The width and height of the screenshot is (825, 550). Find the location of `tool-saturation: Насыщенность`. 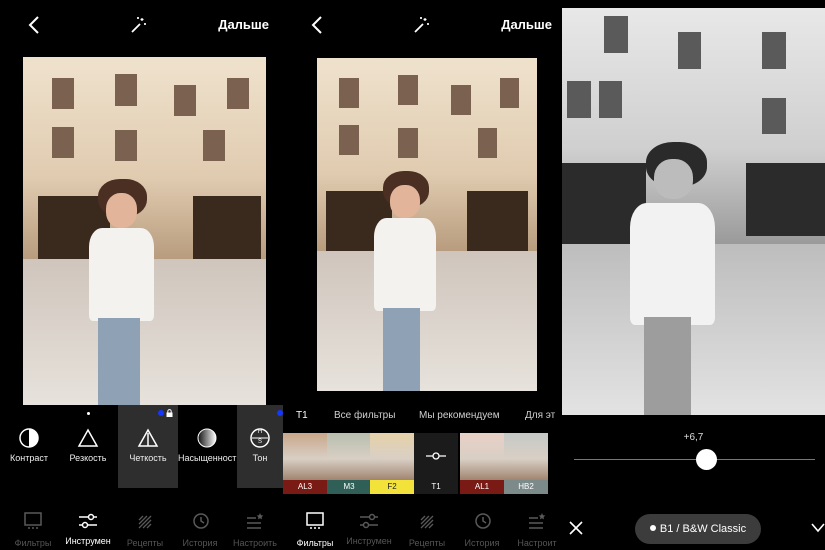

tool-saturation: Насыщенность is located at coordinates (210, 446).